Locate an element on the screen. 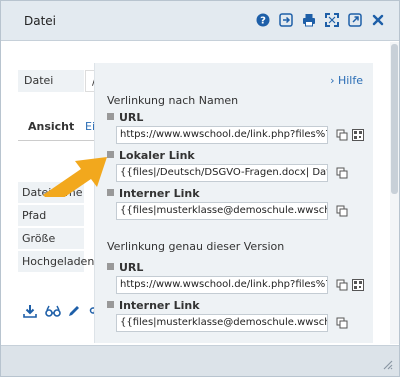  url-field: https://www.wwschool.de/link.php?files%7 is located at coordinates (222, 135).